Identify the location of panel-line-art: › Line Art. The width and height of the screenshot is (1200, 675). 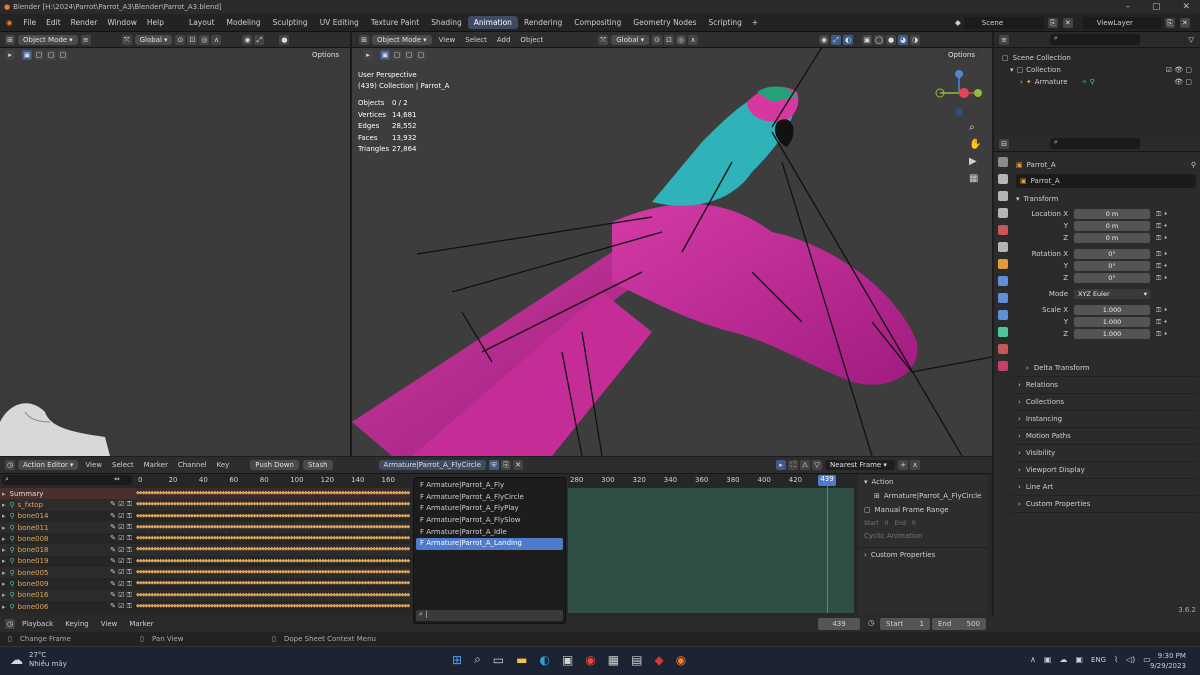
(1105, 487).